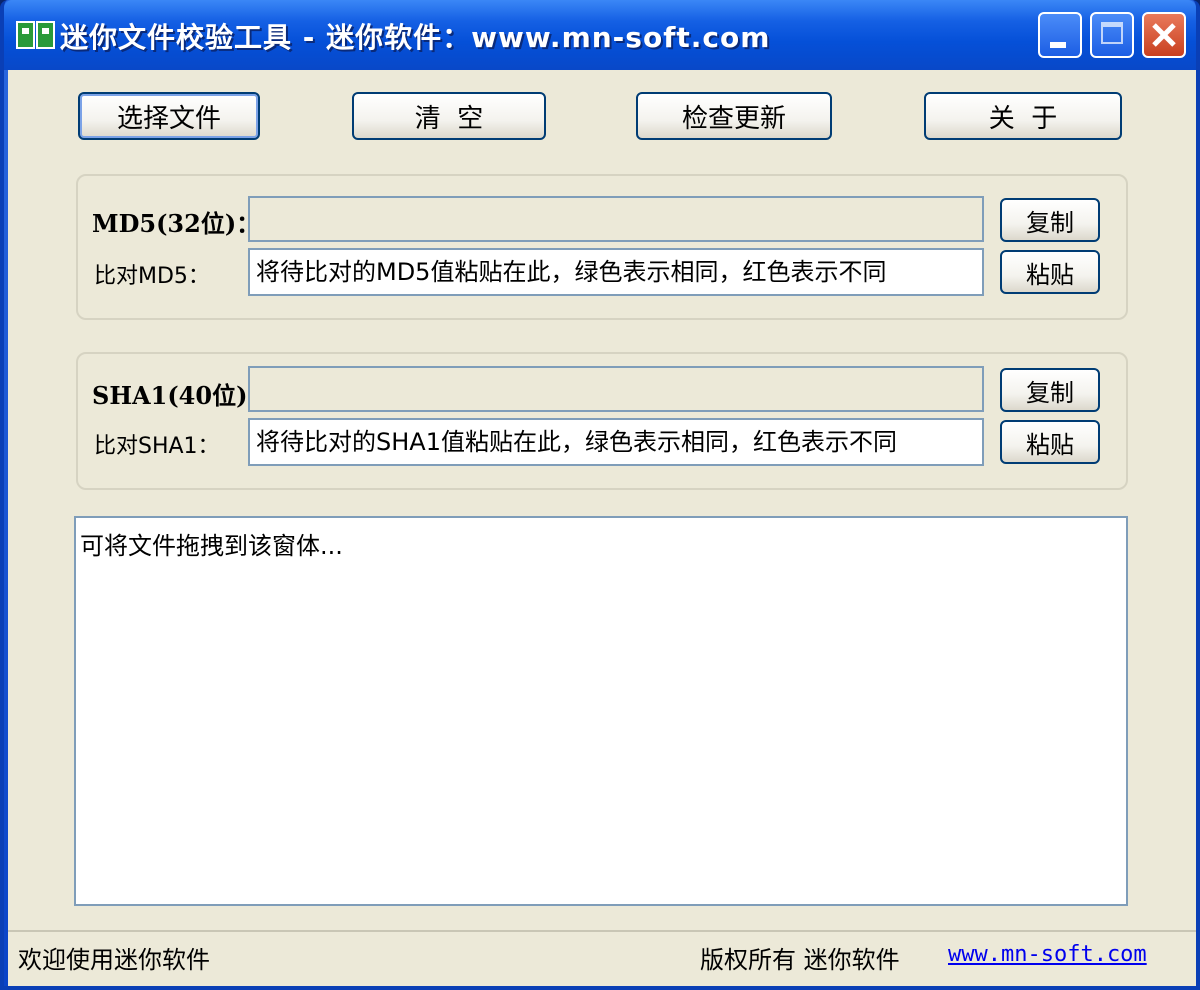 This screenshot has width=1200, height=990. I want to click on check-update-button: 检查更新, so click(734, 116).